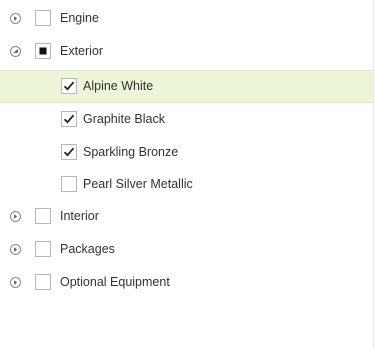  Describe the element at coordinates (79, 18) in the screenshot. I see `node-label: Engine` at that location.